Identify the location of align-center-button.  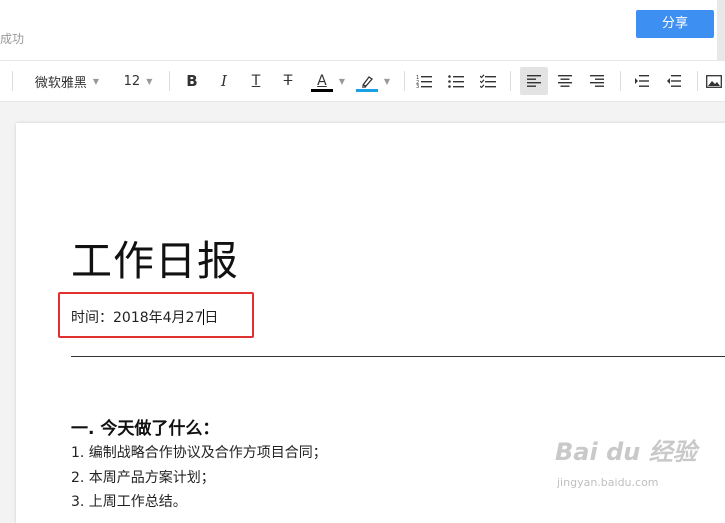
(565, 81).